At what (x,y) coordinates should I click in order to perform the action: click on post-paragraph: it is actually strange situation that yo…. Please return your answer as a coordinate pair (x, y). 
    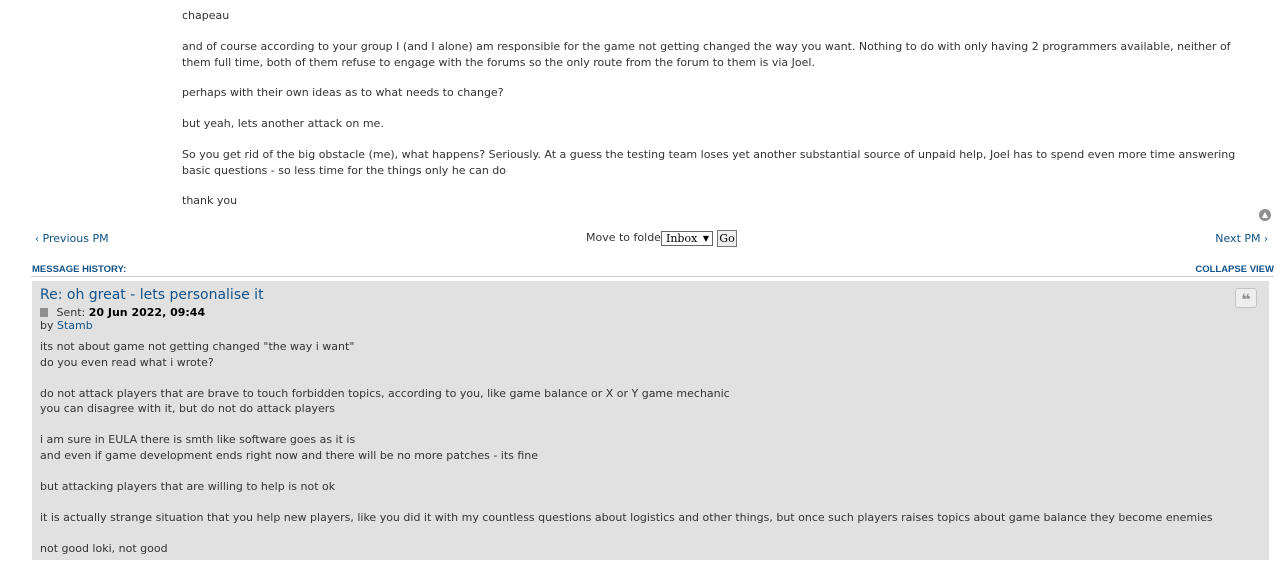
    Looking at the image, I should click on (650, 518).